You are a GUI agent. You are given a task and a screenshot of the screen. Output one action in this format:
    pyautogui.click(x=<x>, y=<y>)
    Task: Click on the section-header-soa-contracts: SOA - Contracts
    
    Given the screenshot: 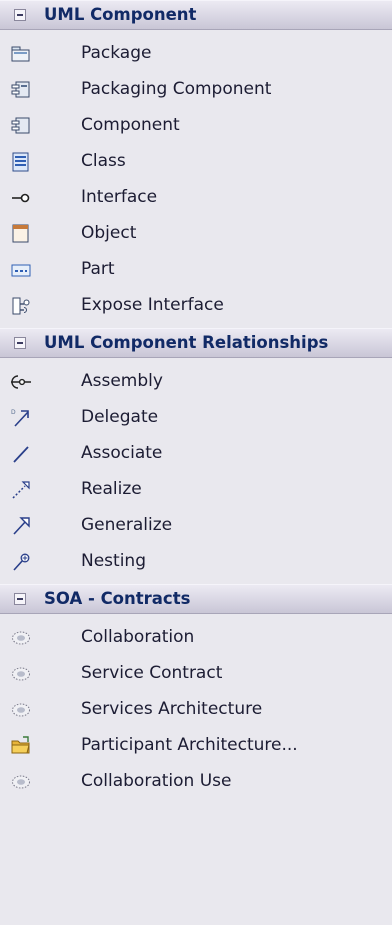 What is the action you would take?
    pyautogui.click(x=196, y=599)
    